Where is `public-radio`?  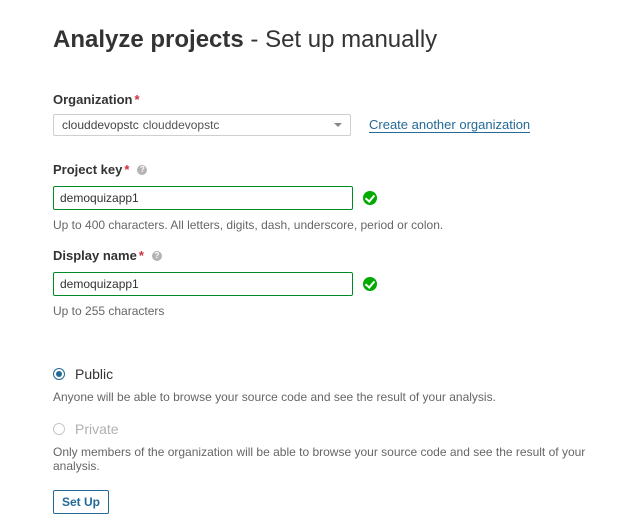 public-radio is located at coordinates (59, 374).